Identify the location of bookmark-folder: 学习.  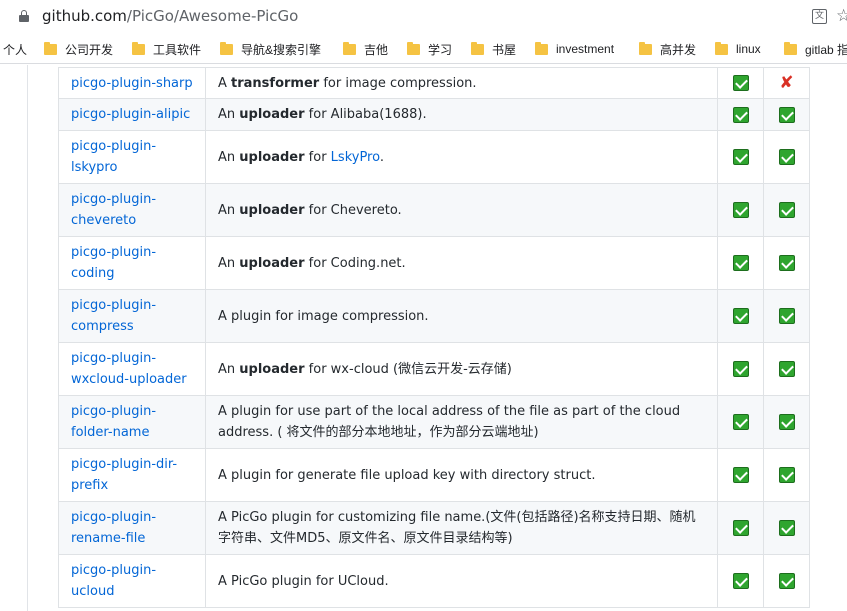
(429, 49).